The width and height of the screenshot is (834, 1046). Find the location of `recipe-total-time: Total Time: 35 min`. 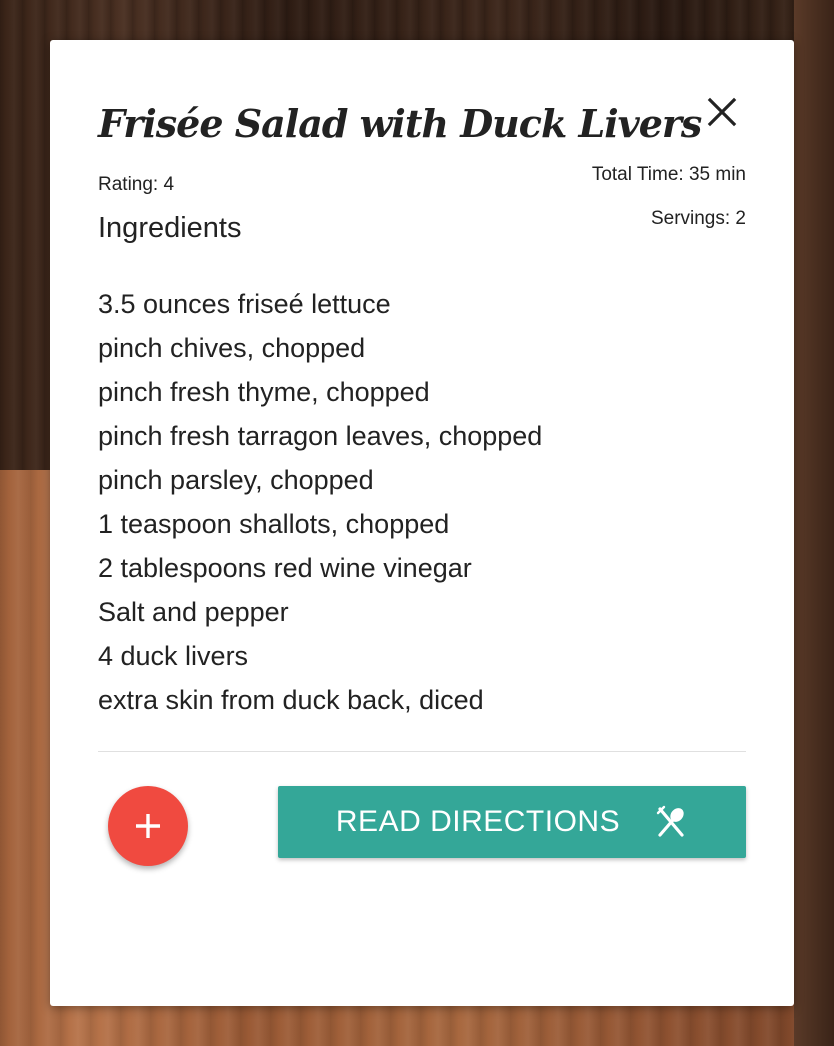

recipe-total-time: Total Time: 35 min is located at coordinates (668, 174).